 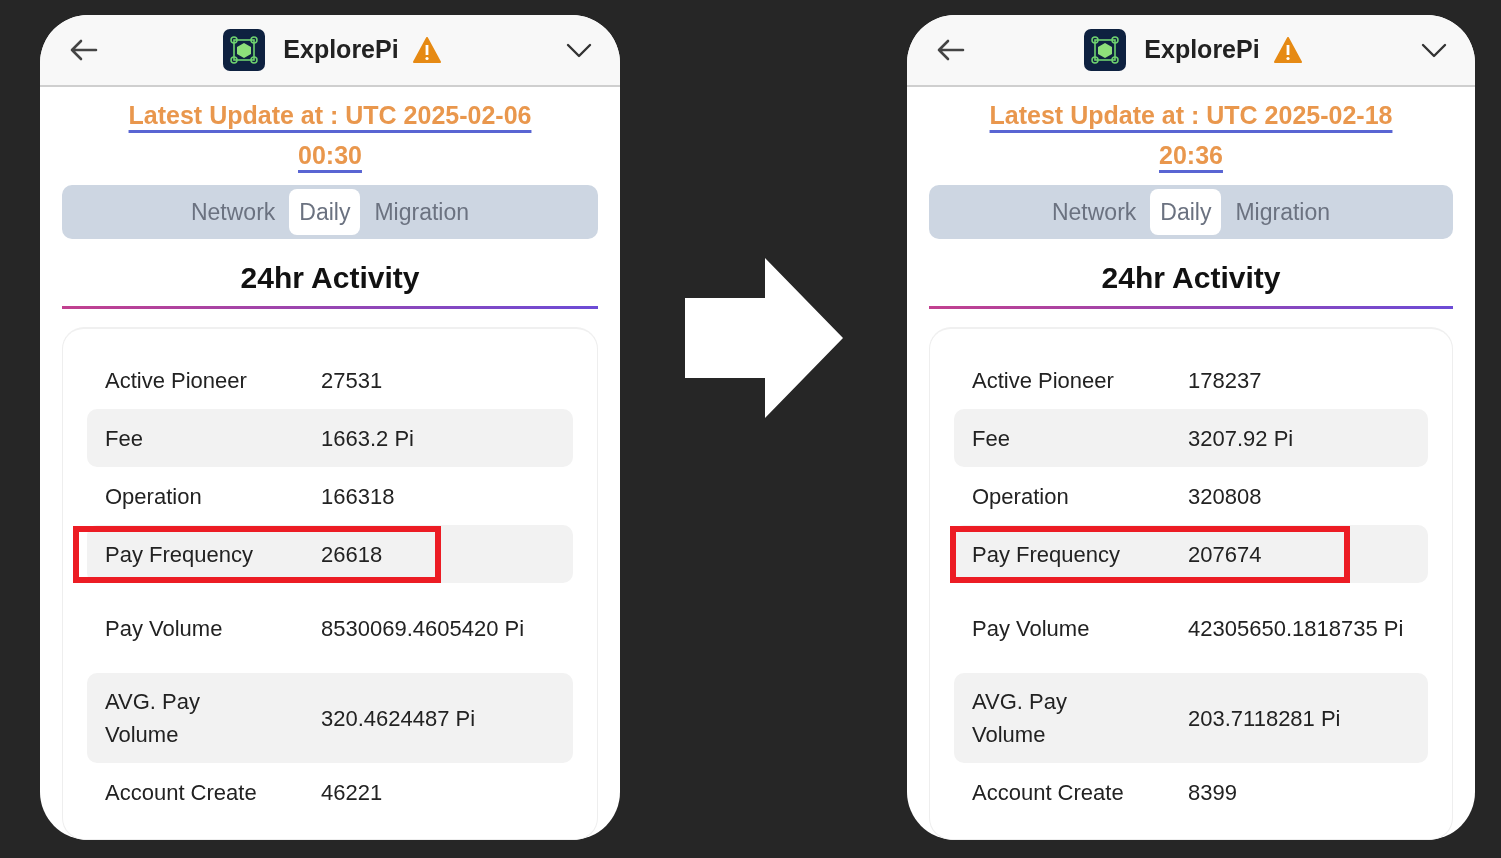 I want to click on update-link: Latest Update at : UTC 2025-02-06 00:30, so click(x=330, y=131).